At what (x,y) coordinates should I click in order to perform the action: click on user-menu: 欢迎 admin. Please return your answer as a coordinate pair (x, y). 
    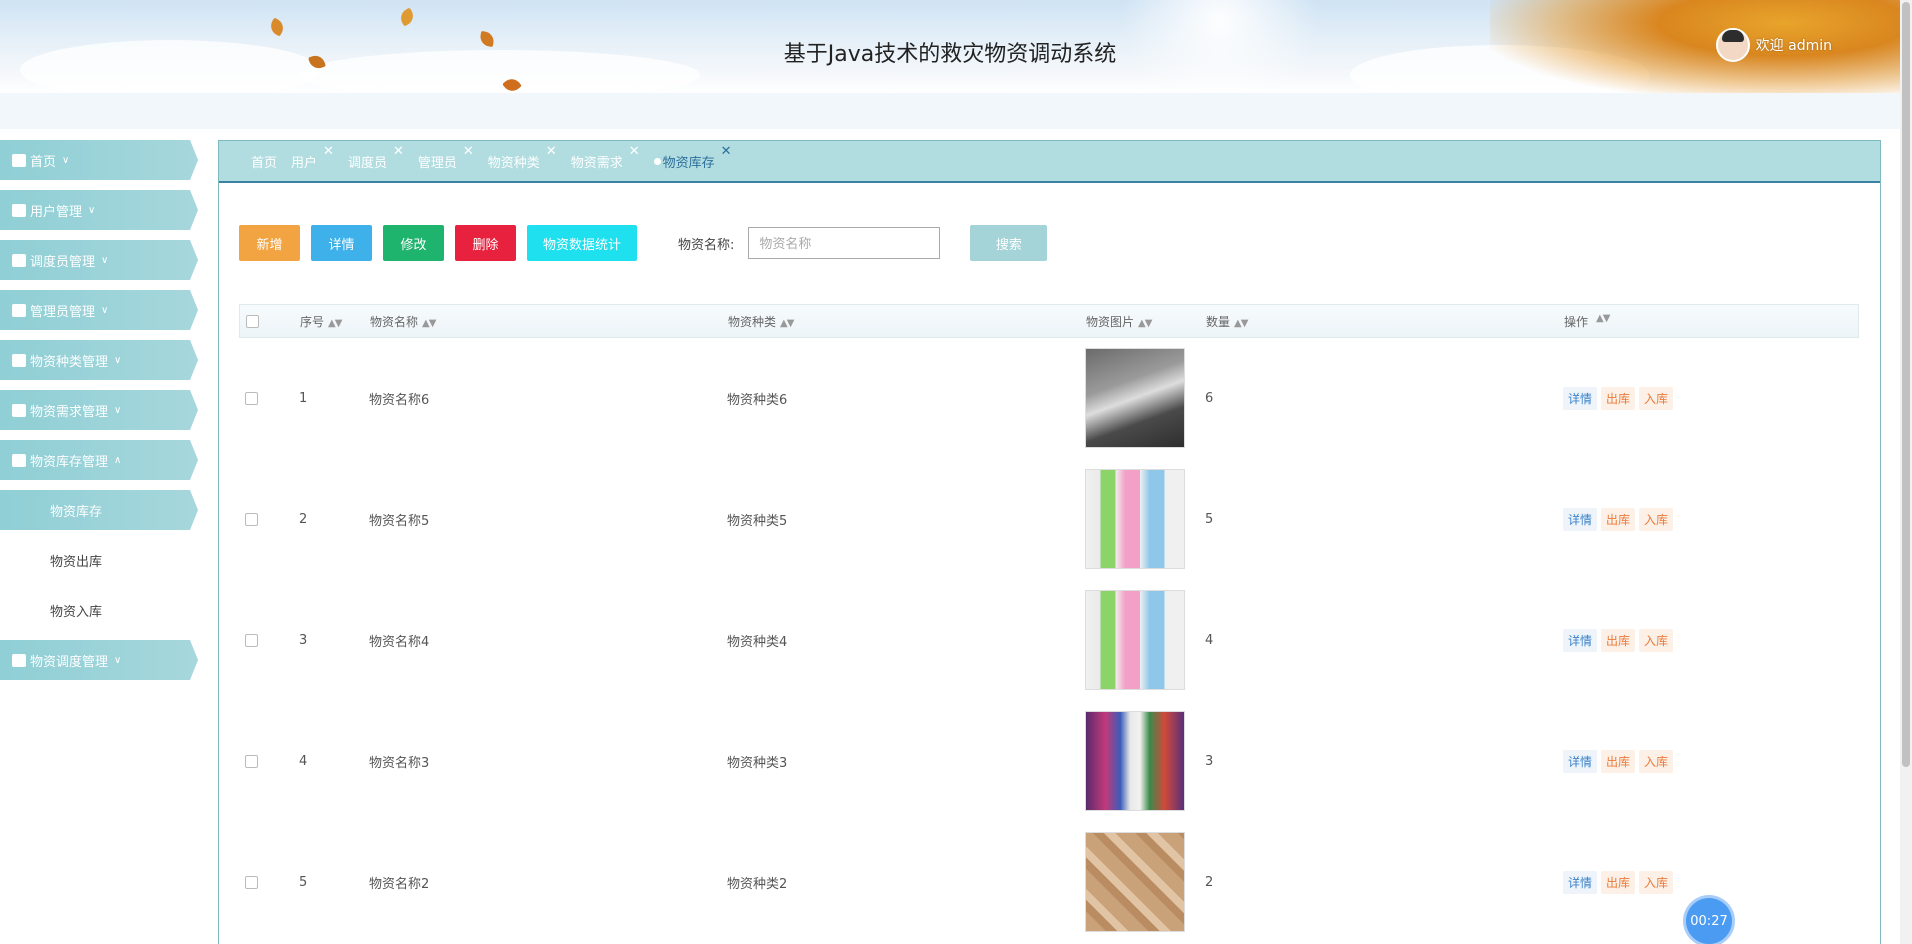
    Looking at the image, I should click on (1773, 45).